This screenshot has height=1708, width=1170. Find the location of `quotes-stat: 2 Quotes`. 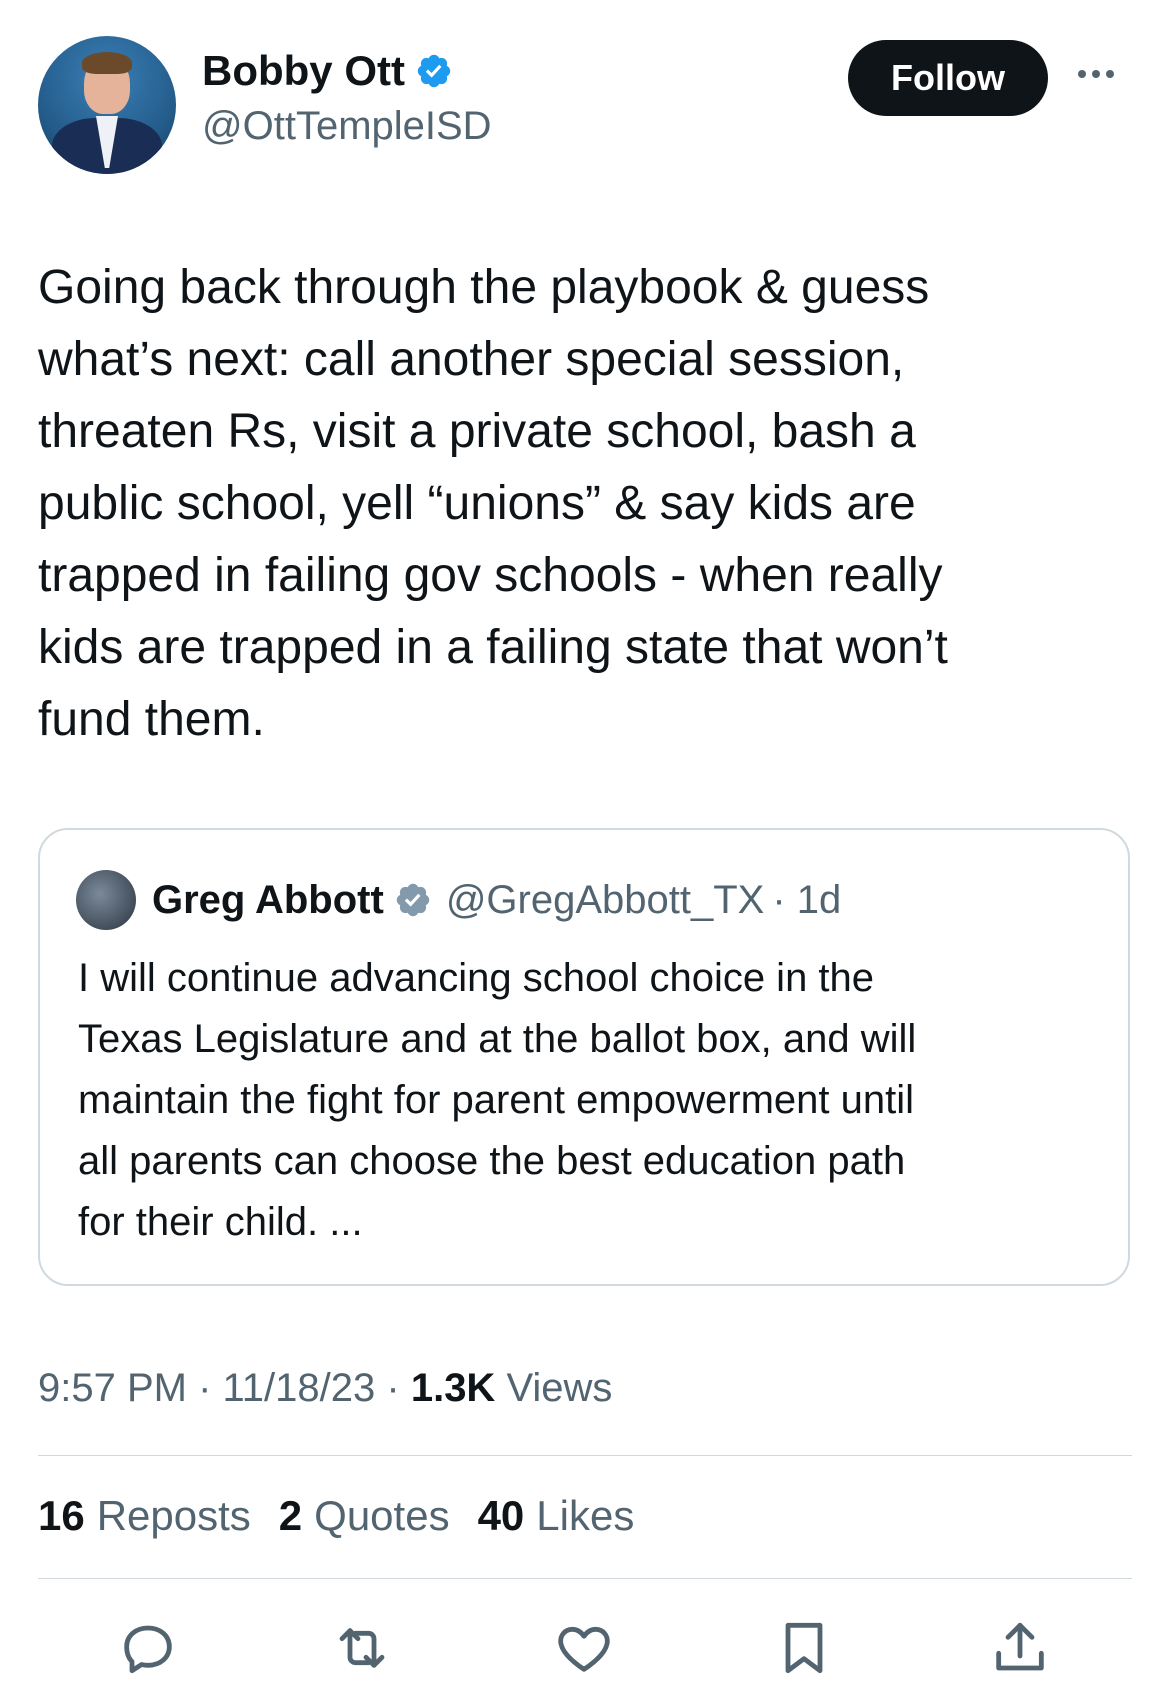

quotes-stat: 2 Quotes is located at coordinates (364, 1516).